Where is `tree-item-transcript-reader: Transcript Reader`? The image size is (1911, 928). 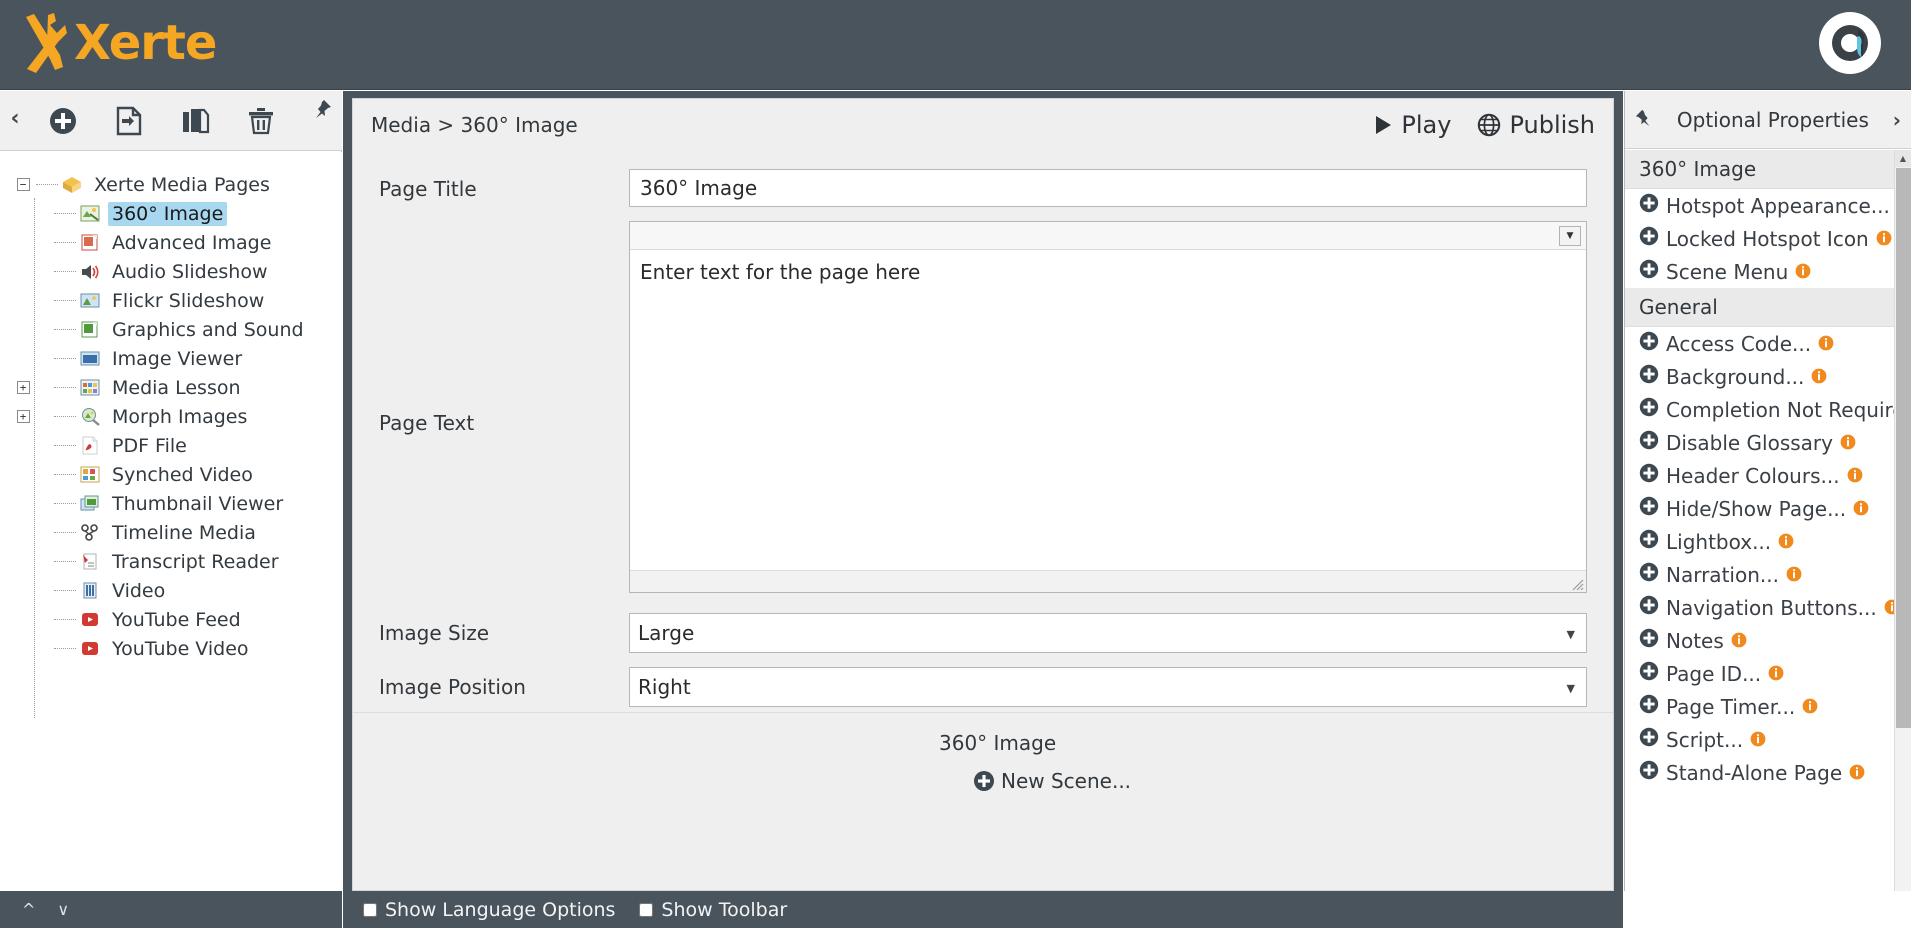 tree-item-transcript-reader: Transcript Reader is located at coordinates (178, 561).